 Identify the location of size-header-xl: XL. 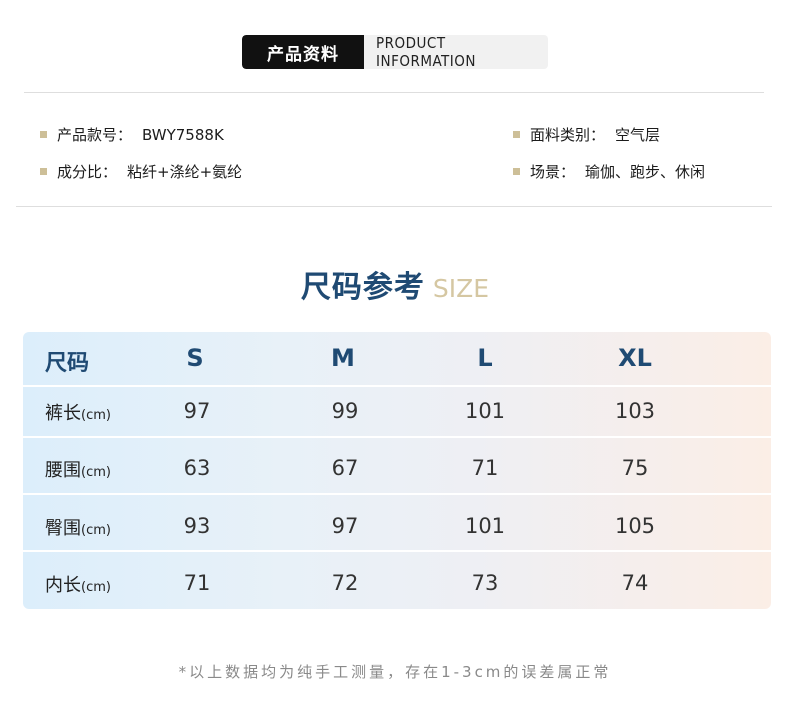
(635, 358).